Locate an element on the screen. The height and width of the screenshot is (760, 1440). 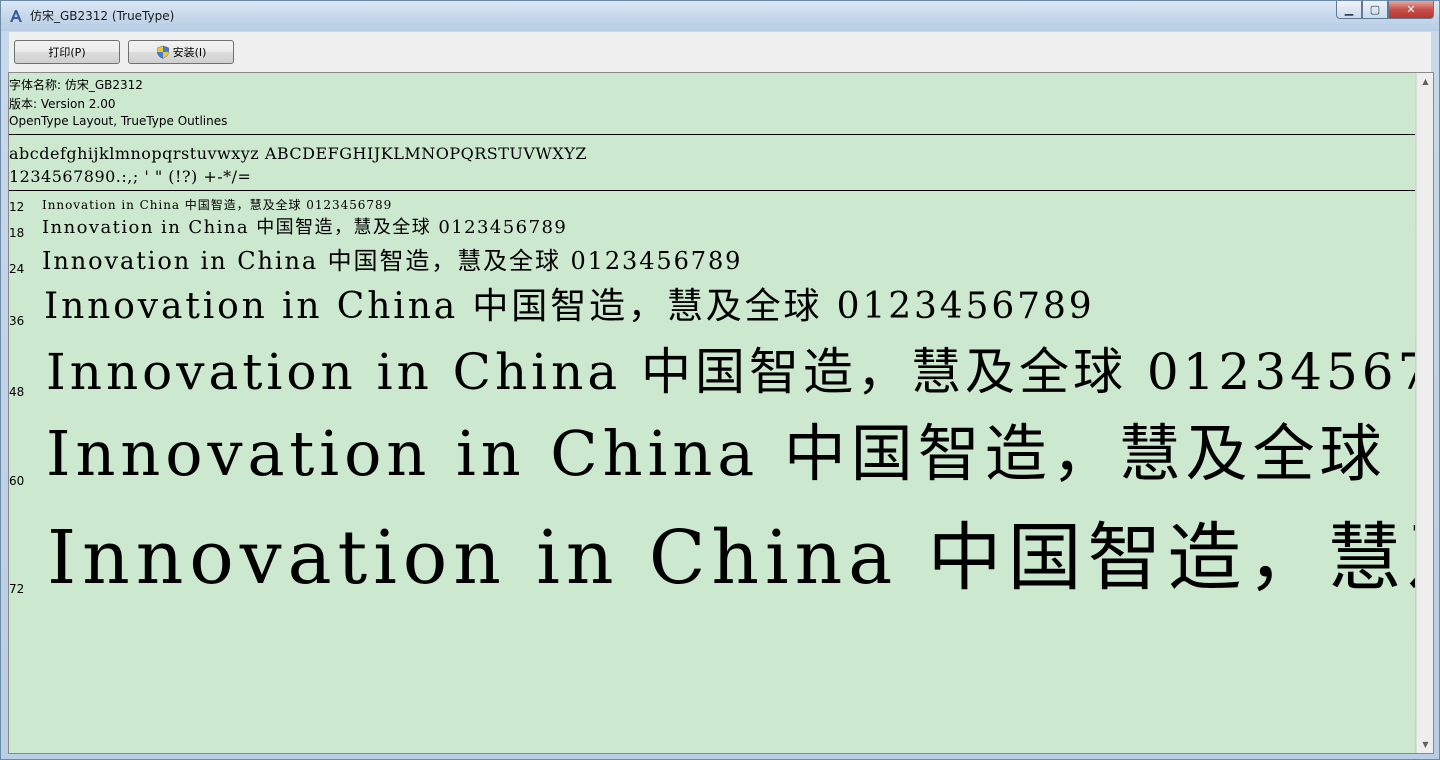
minimize-icon: ▁ is located at coordinates (1349, 9).